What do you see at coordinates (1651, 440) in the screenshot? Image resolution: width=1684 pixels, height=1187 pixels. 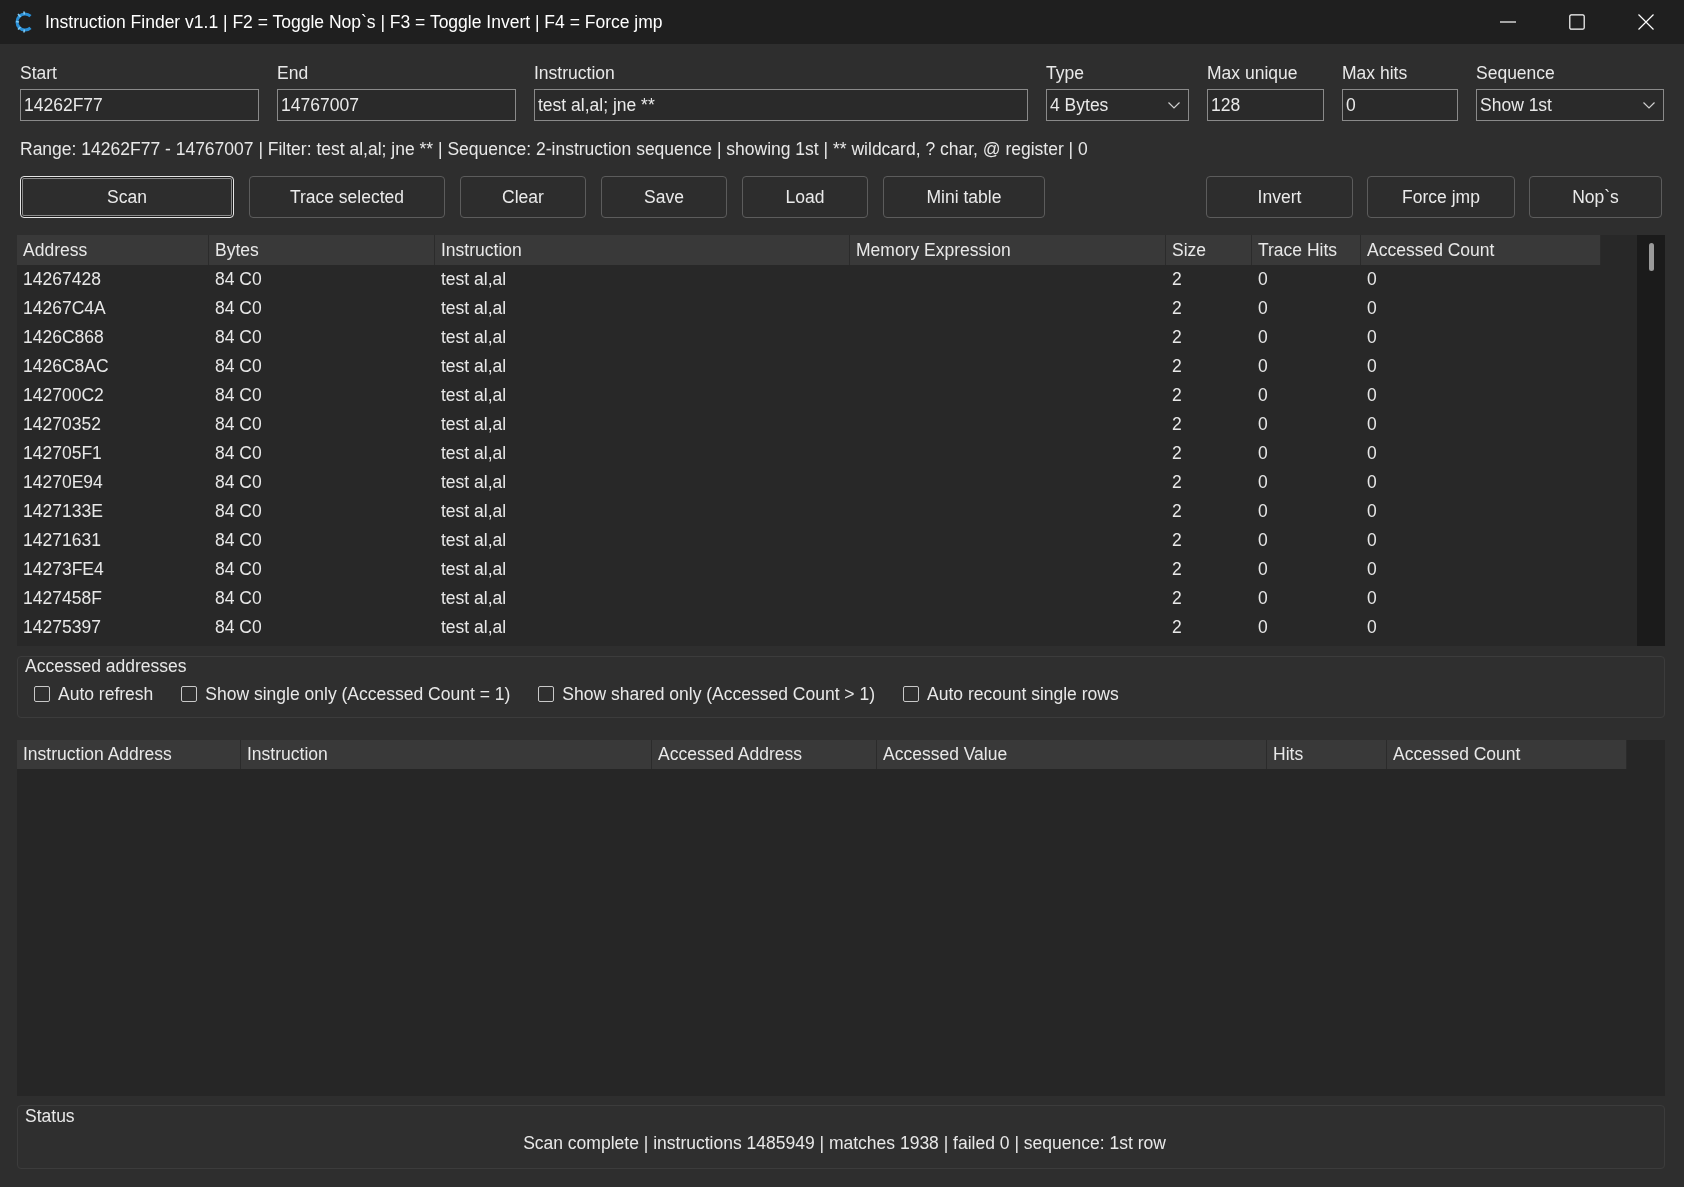 I see `scrollbar` at bounding box center [1651, 440].